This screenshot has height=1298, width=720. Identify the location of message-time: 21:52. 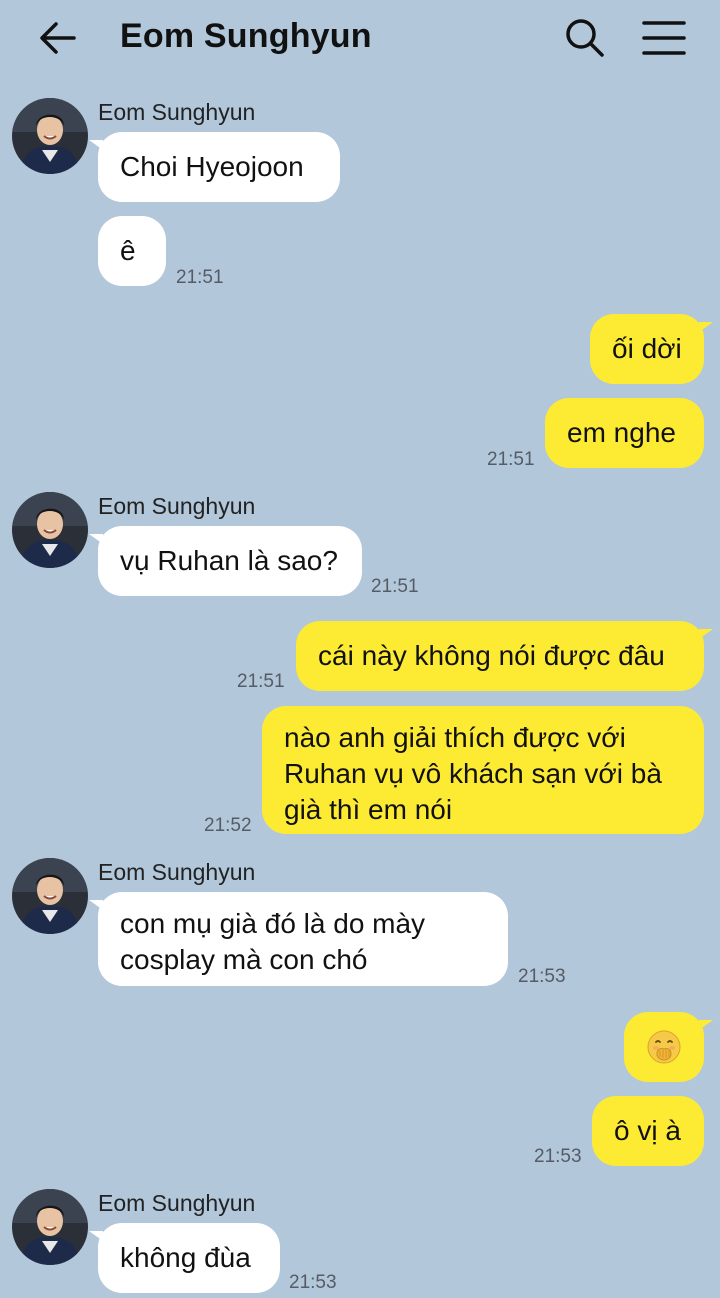
(228, 825).